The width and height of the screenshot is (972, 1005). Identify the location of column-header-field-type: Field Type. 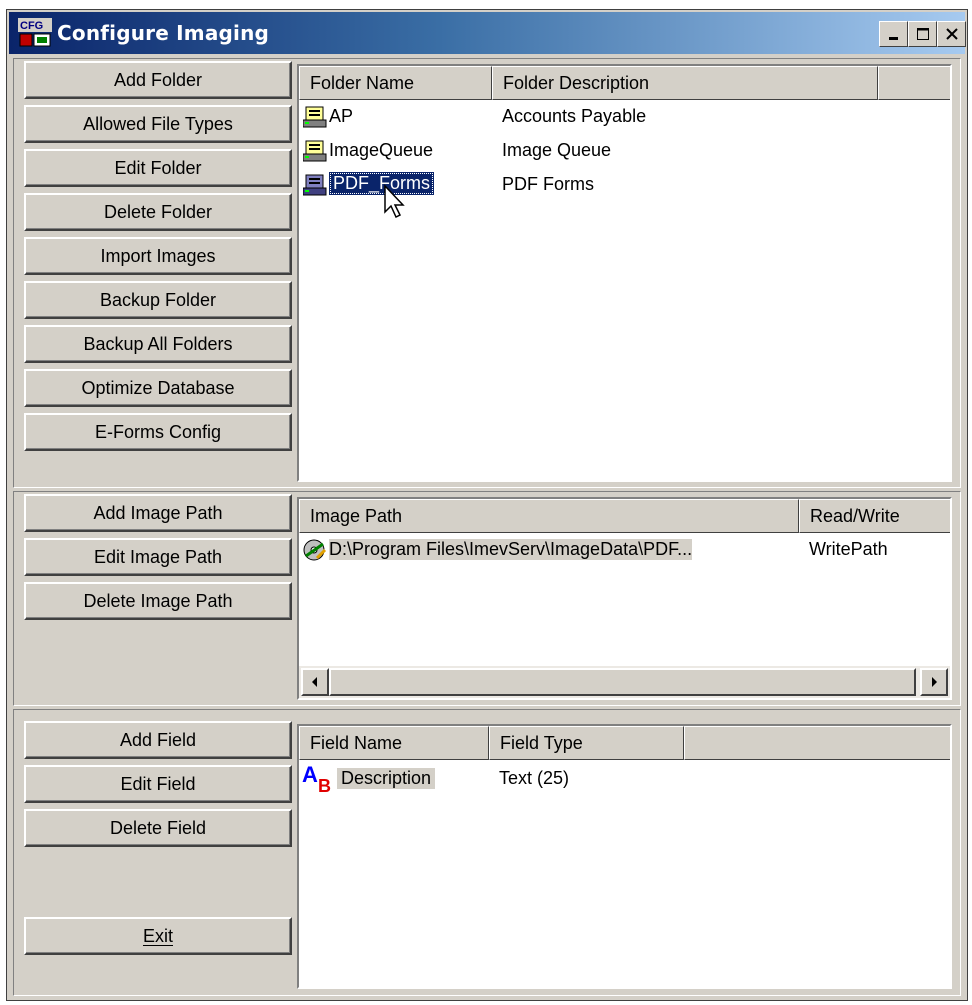
(586, 743).